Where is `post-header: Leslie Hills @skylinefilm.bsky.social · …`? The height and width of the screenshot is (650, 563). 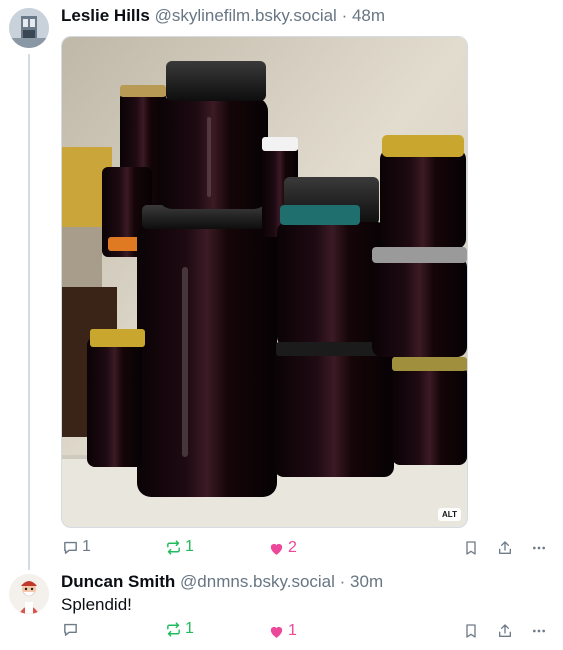
post-header: Leslie Hills @skylinefilm.bsky.social · … is located at coordinates (223, 16).